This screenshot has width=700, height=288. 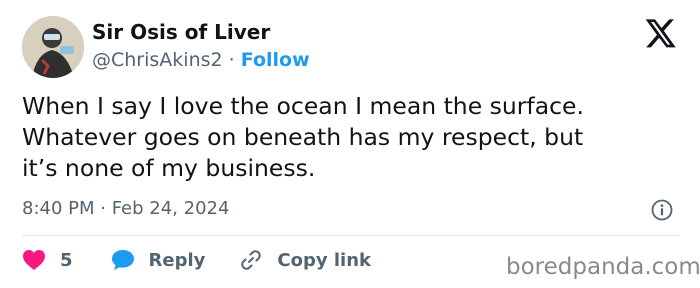 I want to click on copy-link-label: Copy link, so click(x=324, y=260).